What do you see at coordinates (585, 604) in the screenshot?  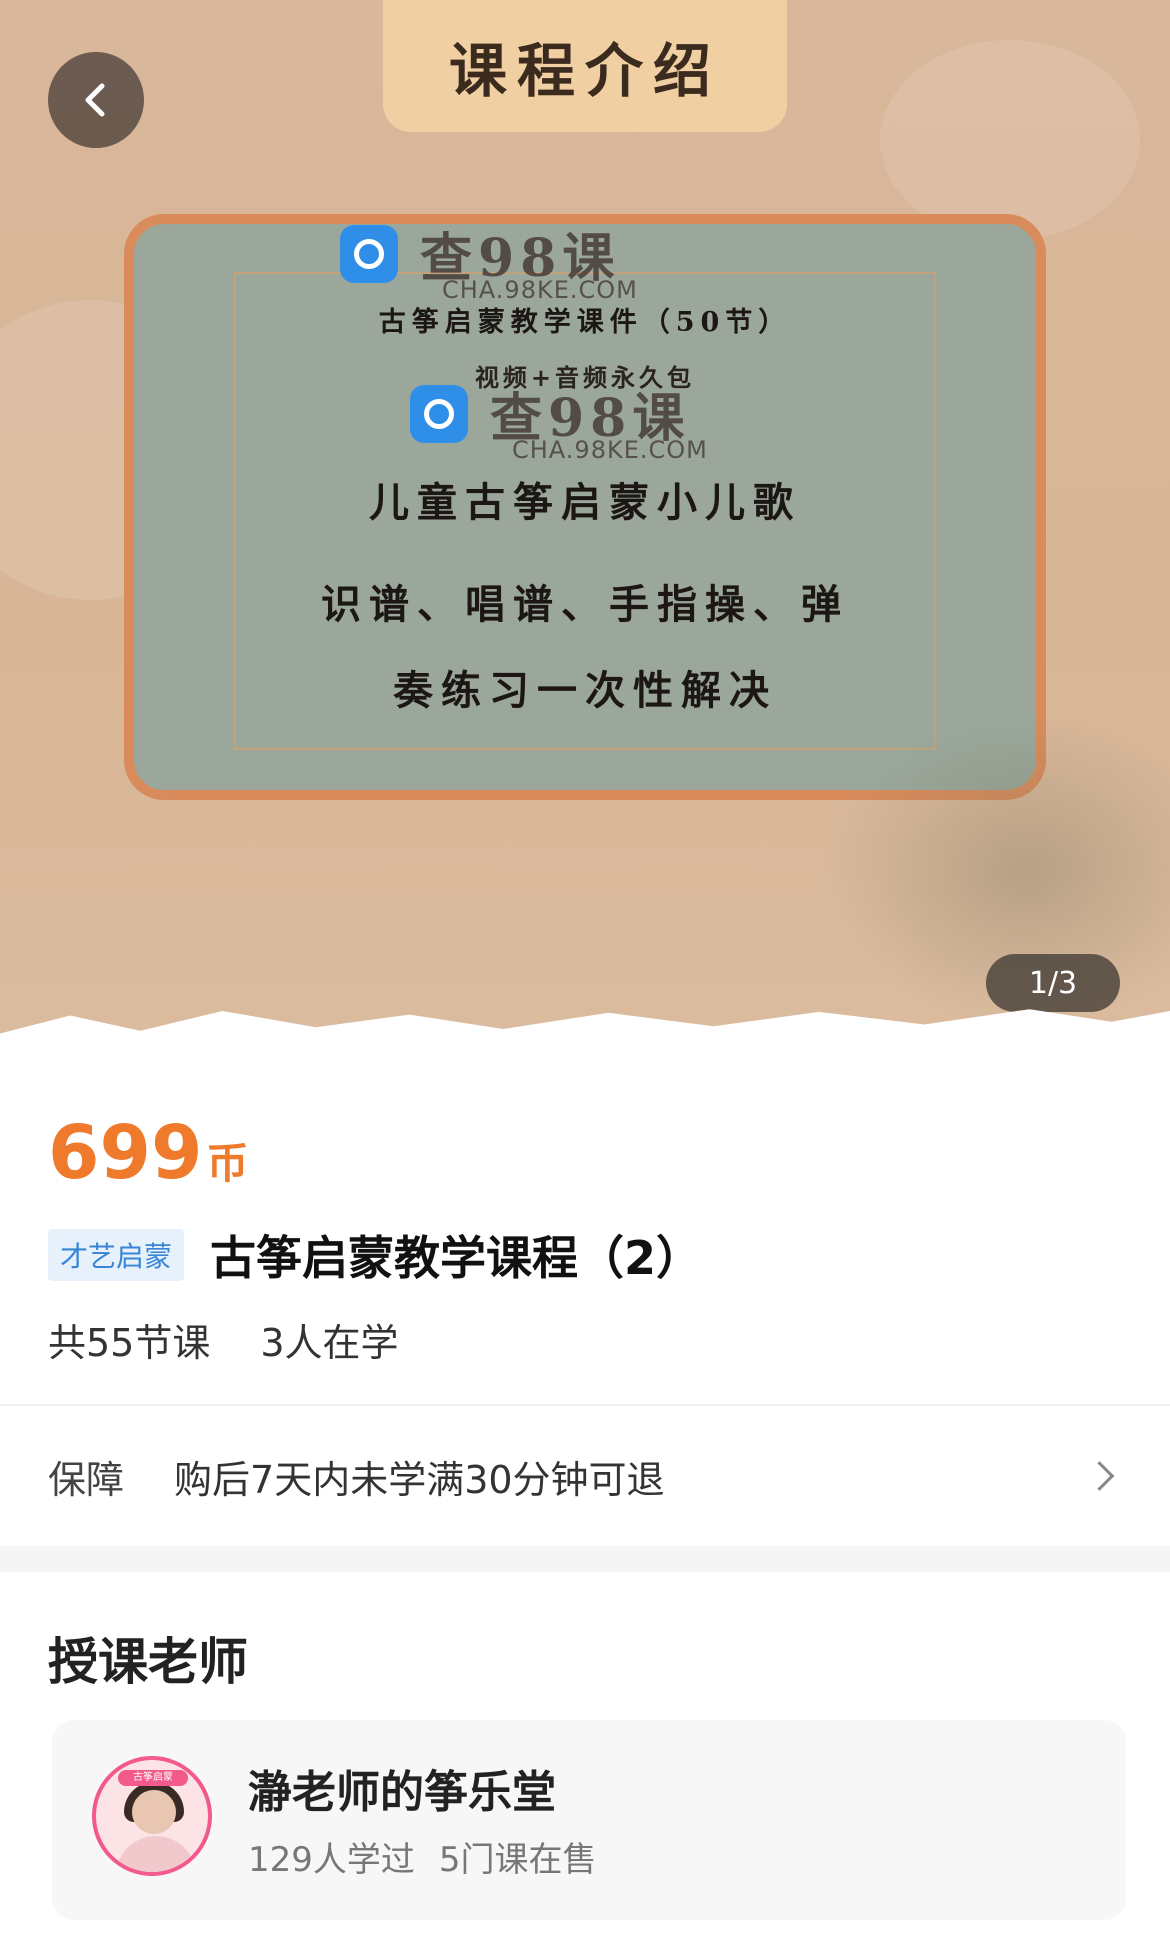 I see `banner-line-4: 识谱、唱谱、手指操、弹` at bounding box center [585, 604].